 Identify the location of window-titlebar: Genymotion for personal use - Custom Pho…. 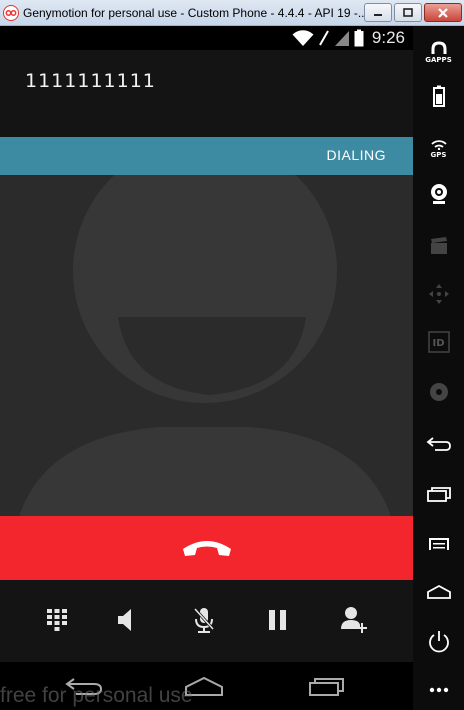
(232, 13).